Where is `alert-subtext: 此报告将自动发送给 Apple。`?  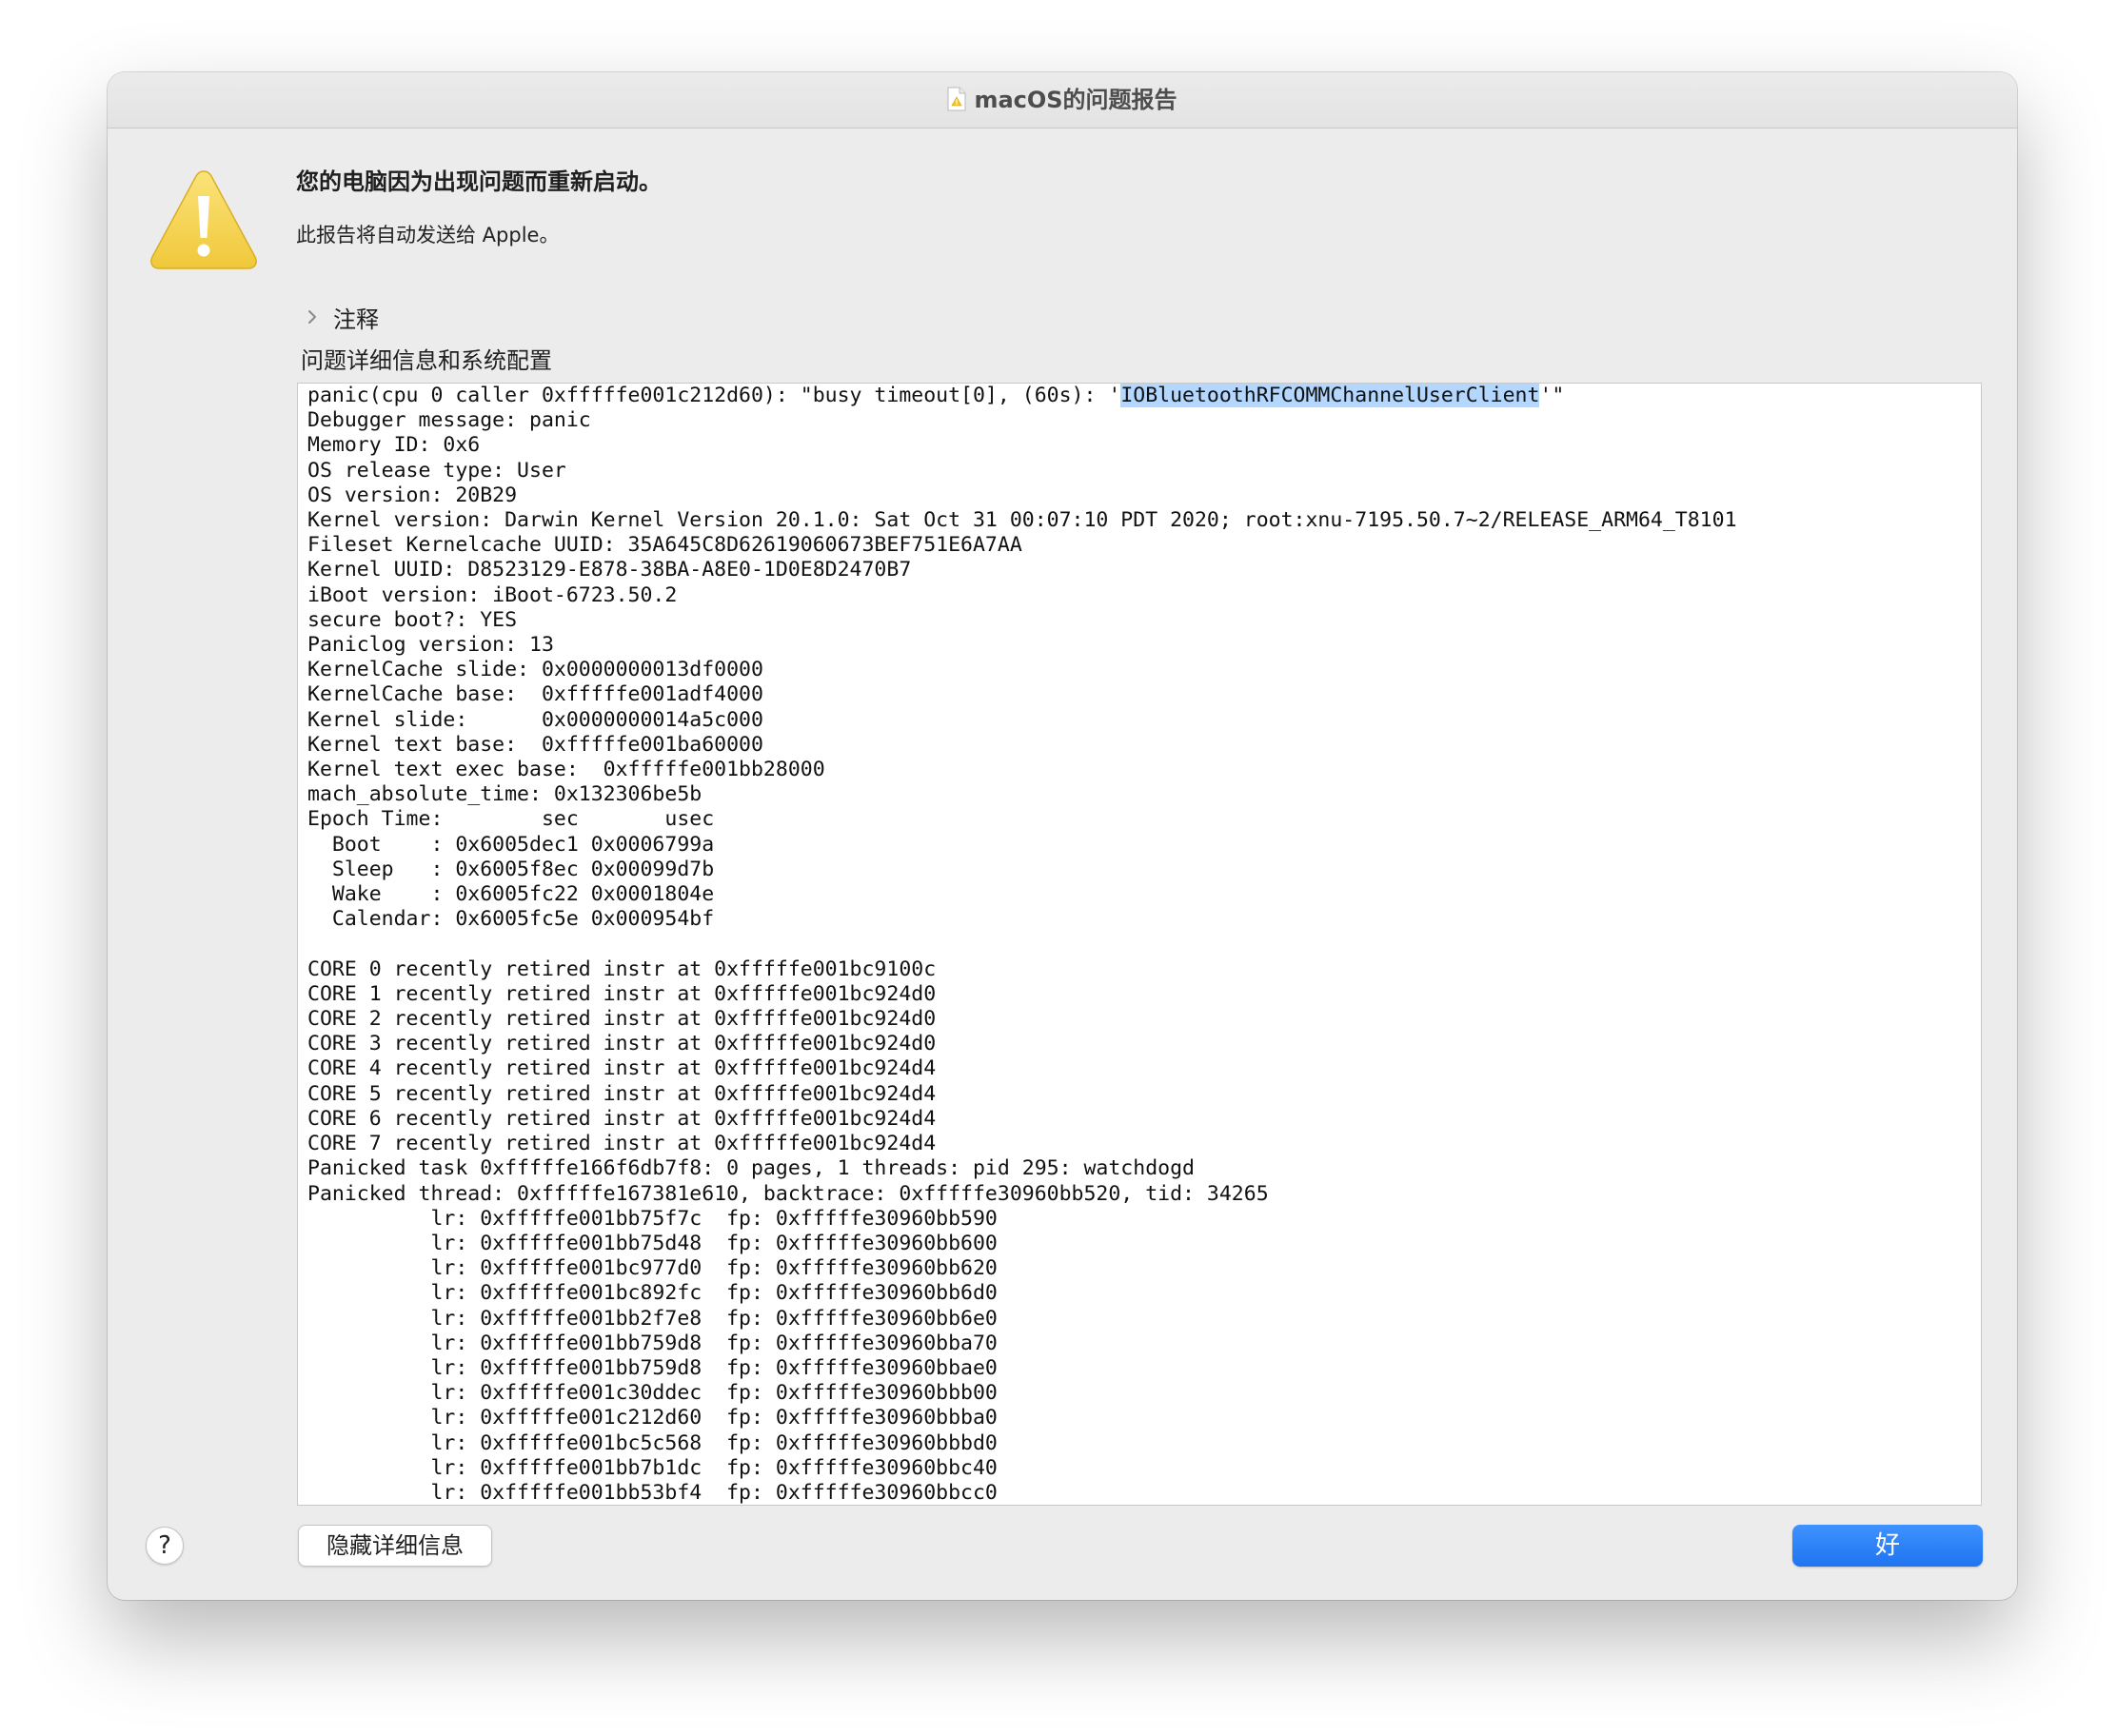 alert-subtext: 此报告将自动发送给 Apple。 is located at coordinates (428, 235).